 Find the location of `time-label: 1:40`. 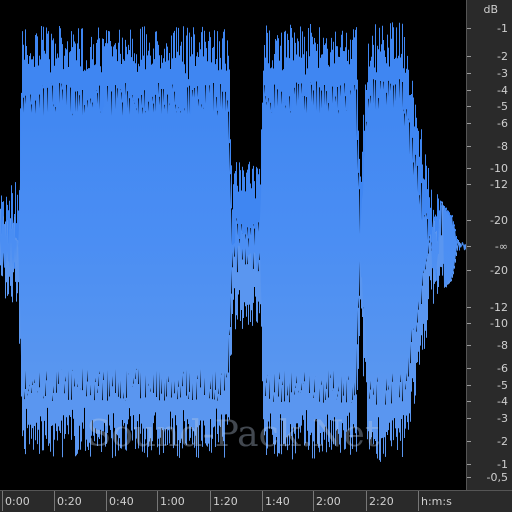

time-label: 1:40 is located at coordinates (277, 501).